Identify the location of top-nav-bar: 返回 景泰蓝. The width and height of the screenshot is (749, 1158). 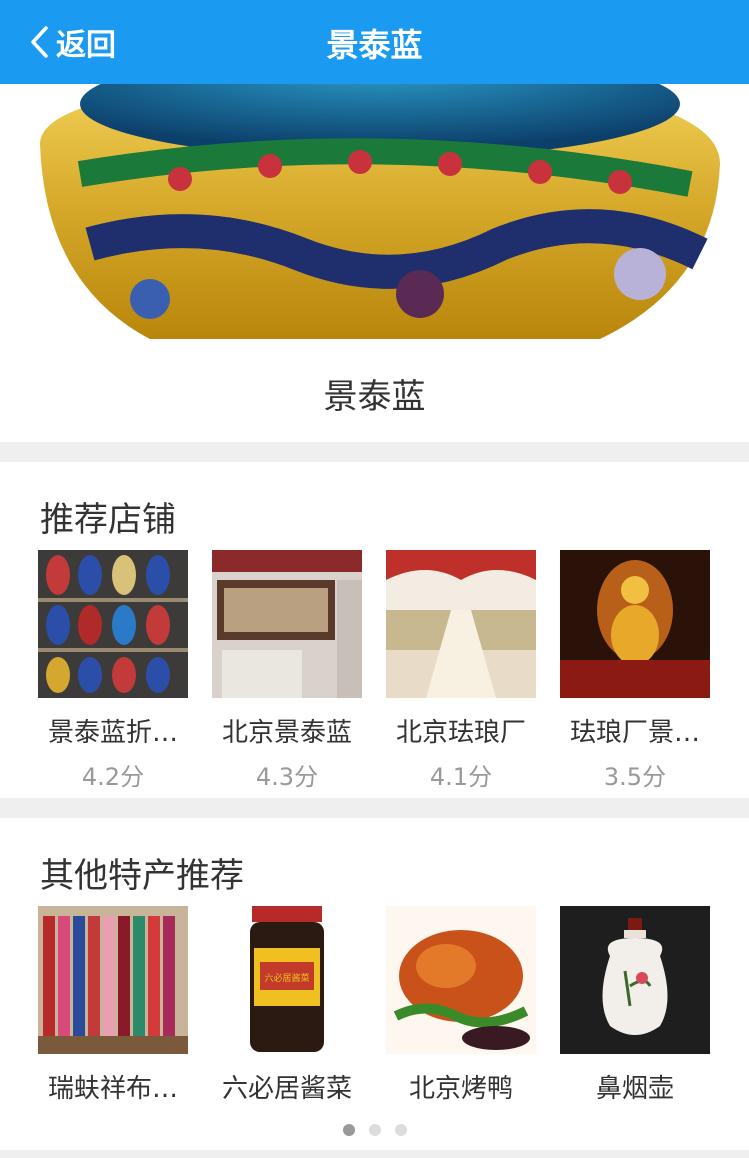
(374, 42).